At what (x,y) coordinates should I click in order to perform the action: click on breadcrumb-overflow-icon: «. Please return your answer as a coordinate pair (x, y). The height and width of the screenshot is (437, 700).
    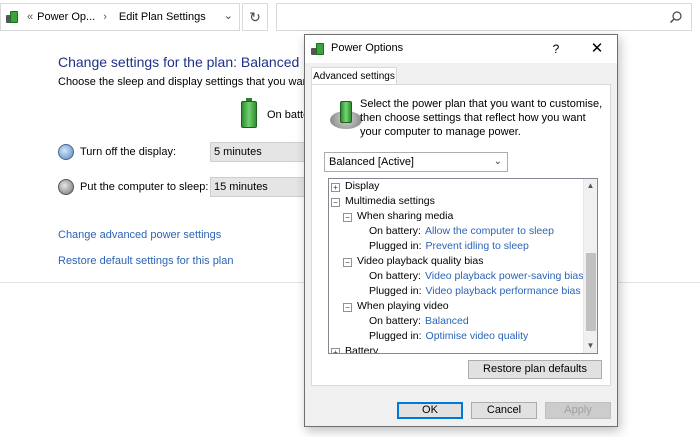
    Looking at the image, I should click on (30, 17).